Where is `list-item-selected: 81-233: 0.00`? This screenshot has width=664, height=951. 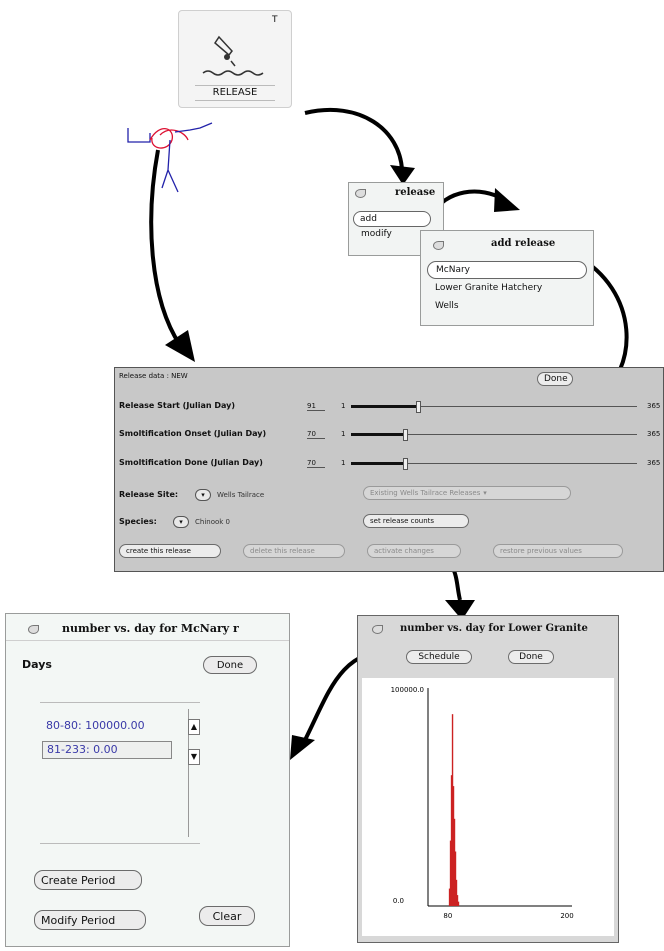
list-item-selected: 81-233: 0.00 is located at coordinates (107, 750).